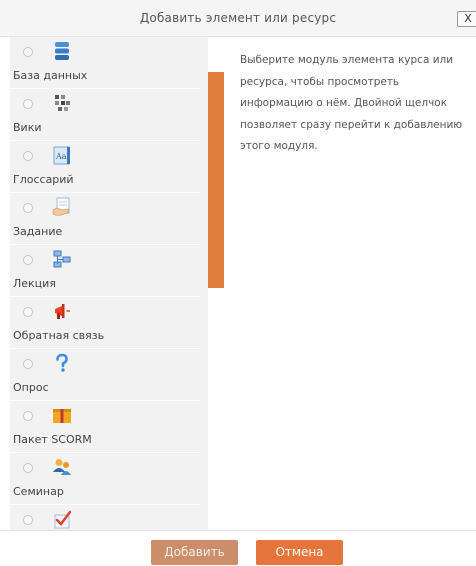 The width and height of the screenshot is (476, 566). Describe the element at coordinates (62, 415) in the screenshot. I see `scorm-package-icon` at that location.